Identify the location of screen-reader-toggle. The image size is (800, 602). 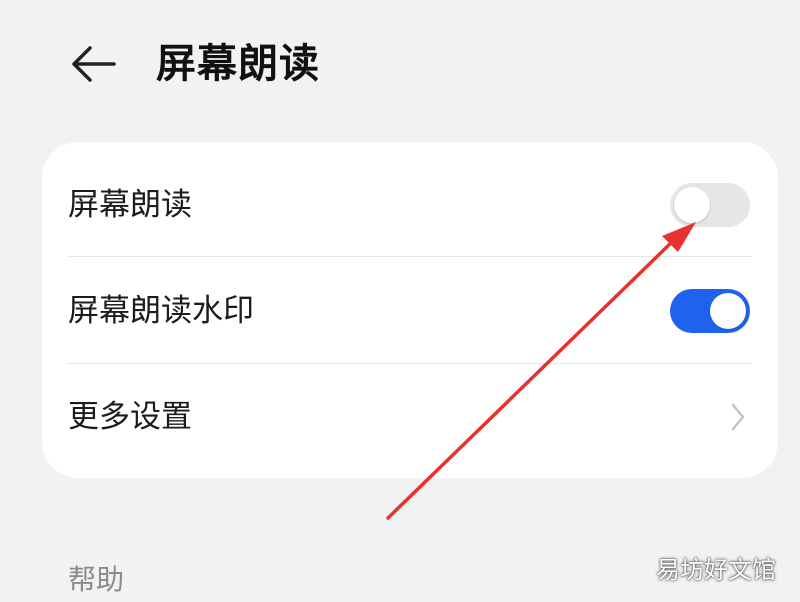
(710, 205).